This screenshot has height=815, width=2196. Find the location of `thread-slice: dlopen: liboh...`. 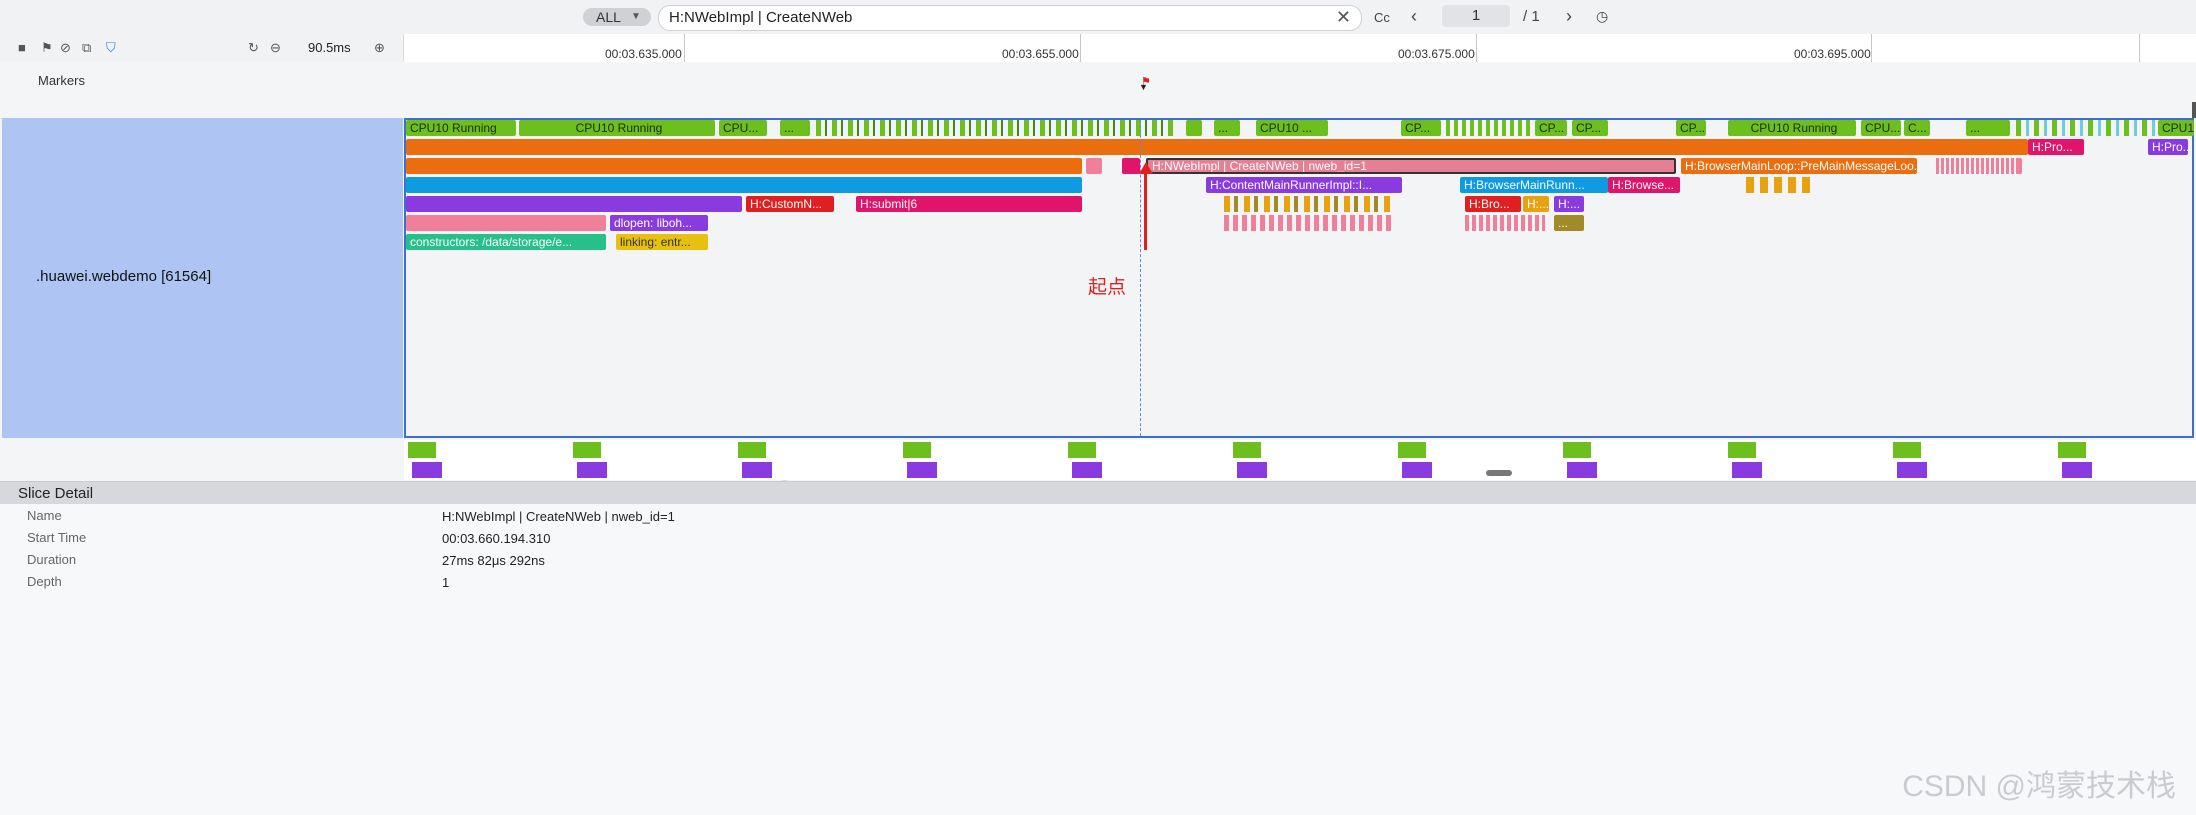

thread-slice: dlopen: liboh... is located at coordinates (659, 223).